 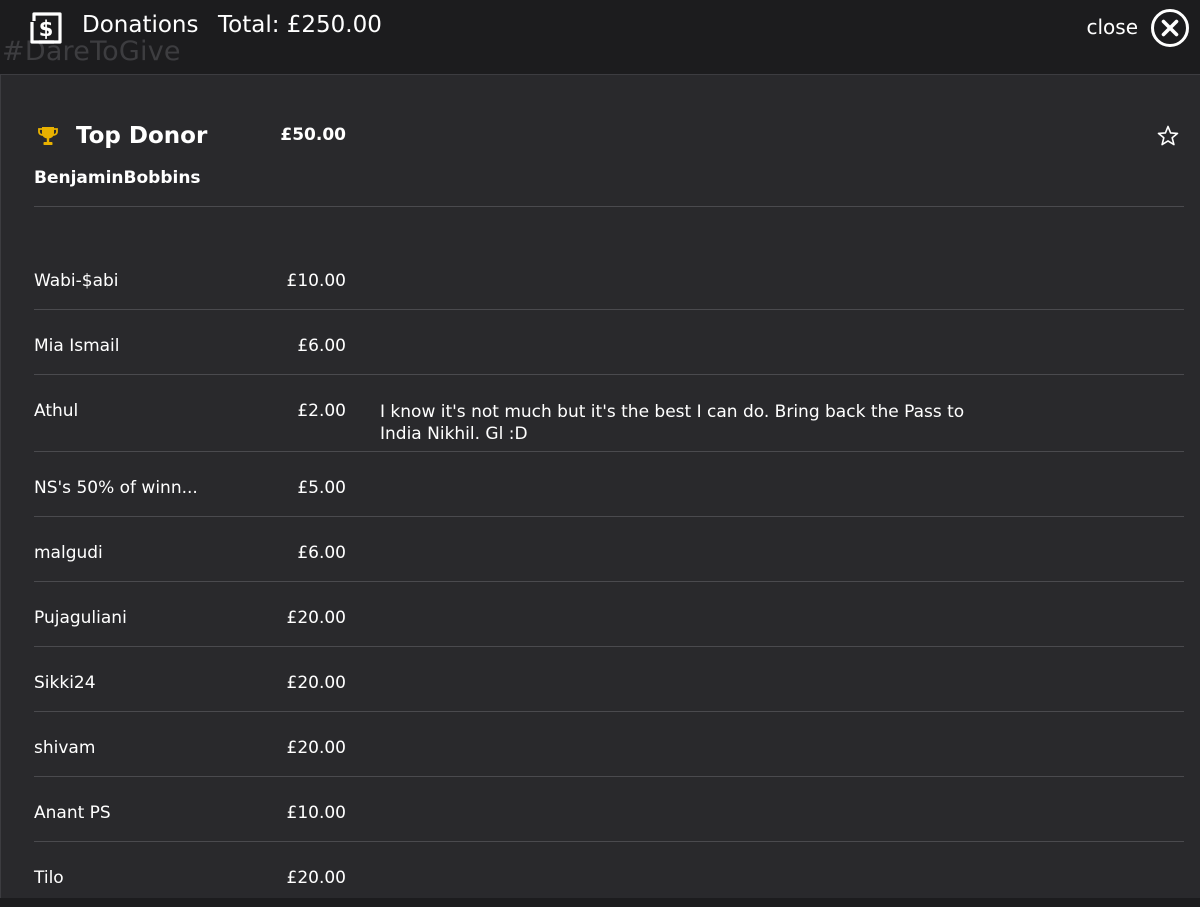 What do you see at coordinates (313, 135) in the screenshot?
I see `top-donor-amount: £50.00` at bounding box center [313, 135].